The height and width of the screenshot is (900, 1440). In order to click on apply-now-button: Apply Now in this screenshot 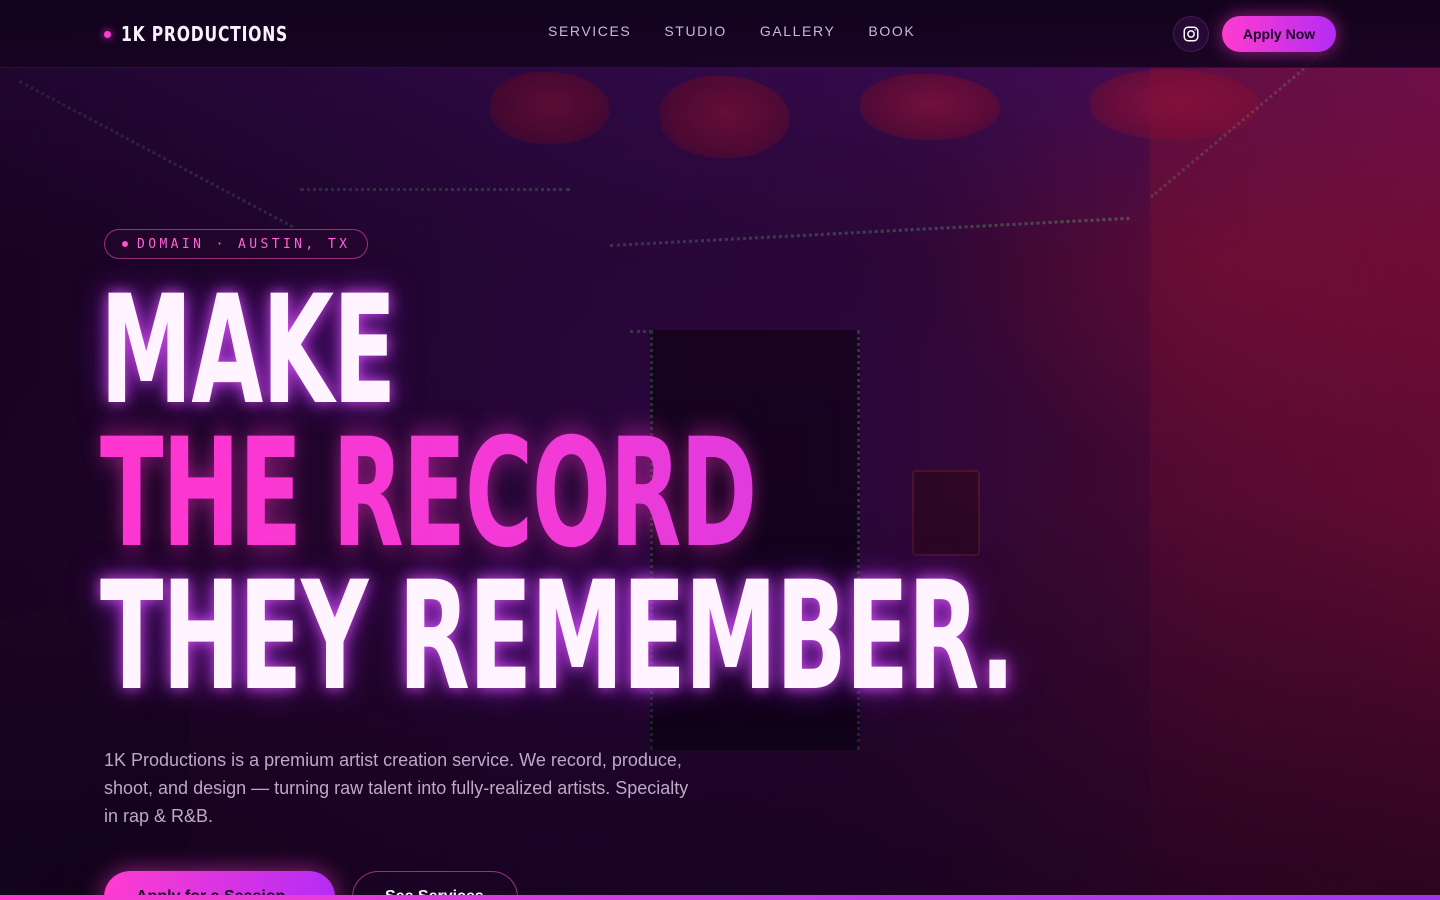, I will do `click(1279, 34)`.